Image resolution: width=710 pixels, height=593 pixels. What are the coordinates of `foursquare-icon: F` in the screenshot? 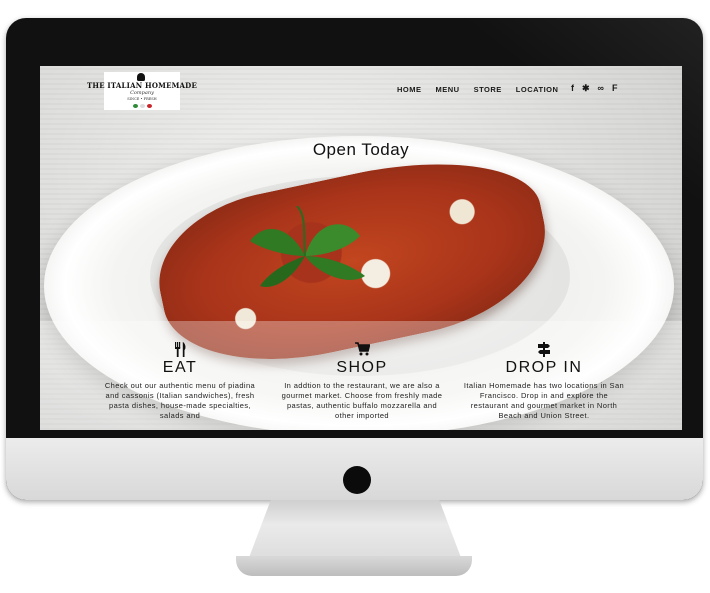 It's located at (615, 88).